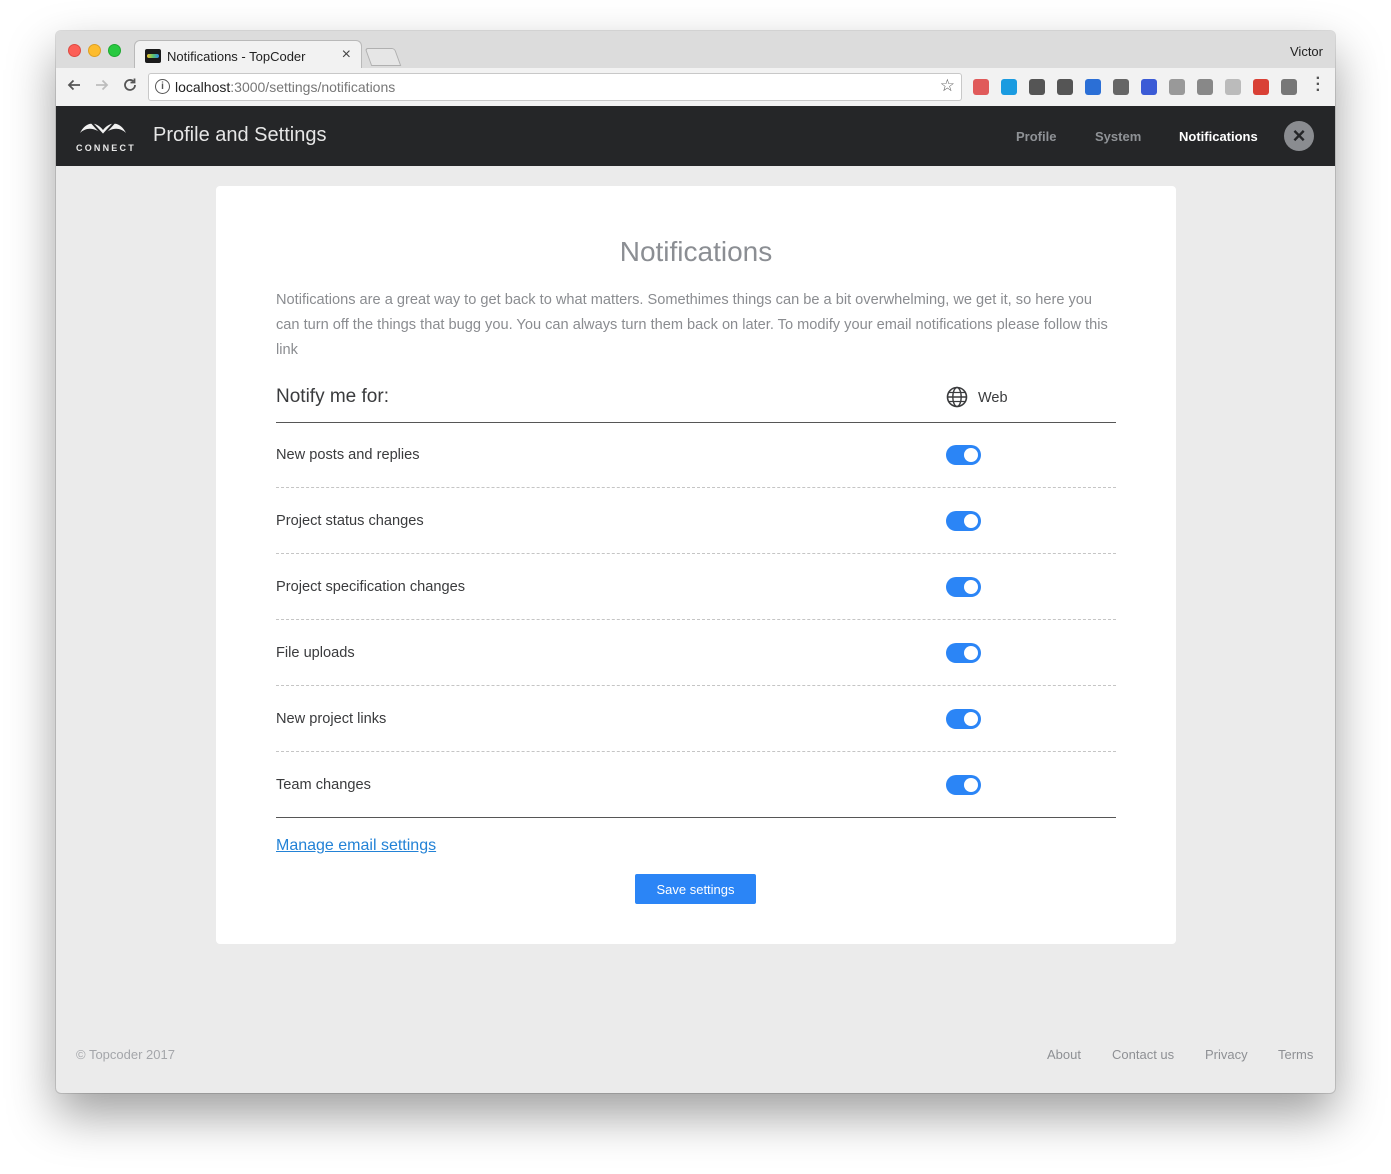  I want to click on url-host: localhost, so click(203, 87).